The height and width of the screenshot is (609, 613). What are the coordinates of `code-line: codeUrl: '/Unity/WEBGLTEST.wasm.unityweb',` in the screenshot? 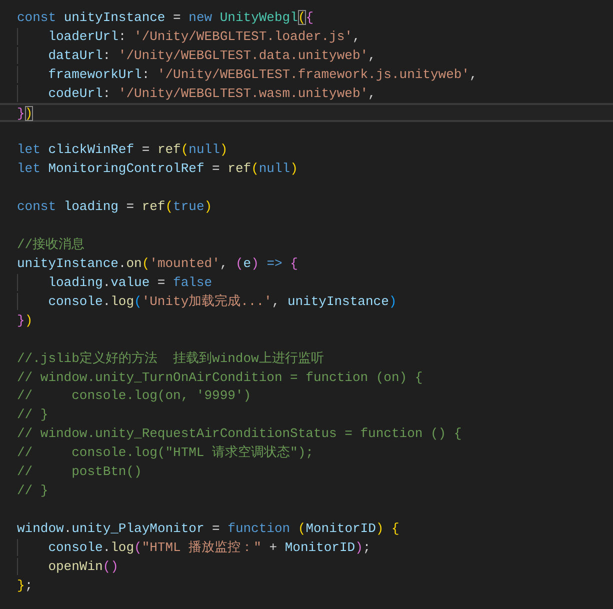 It's located at (212, 93).